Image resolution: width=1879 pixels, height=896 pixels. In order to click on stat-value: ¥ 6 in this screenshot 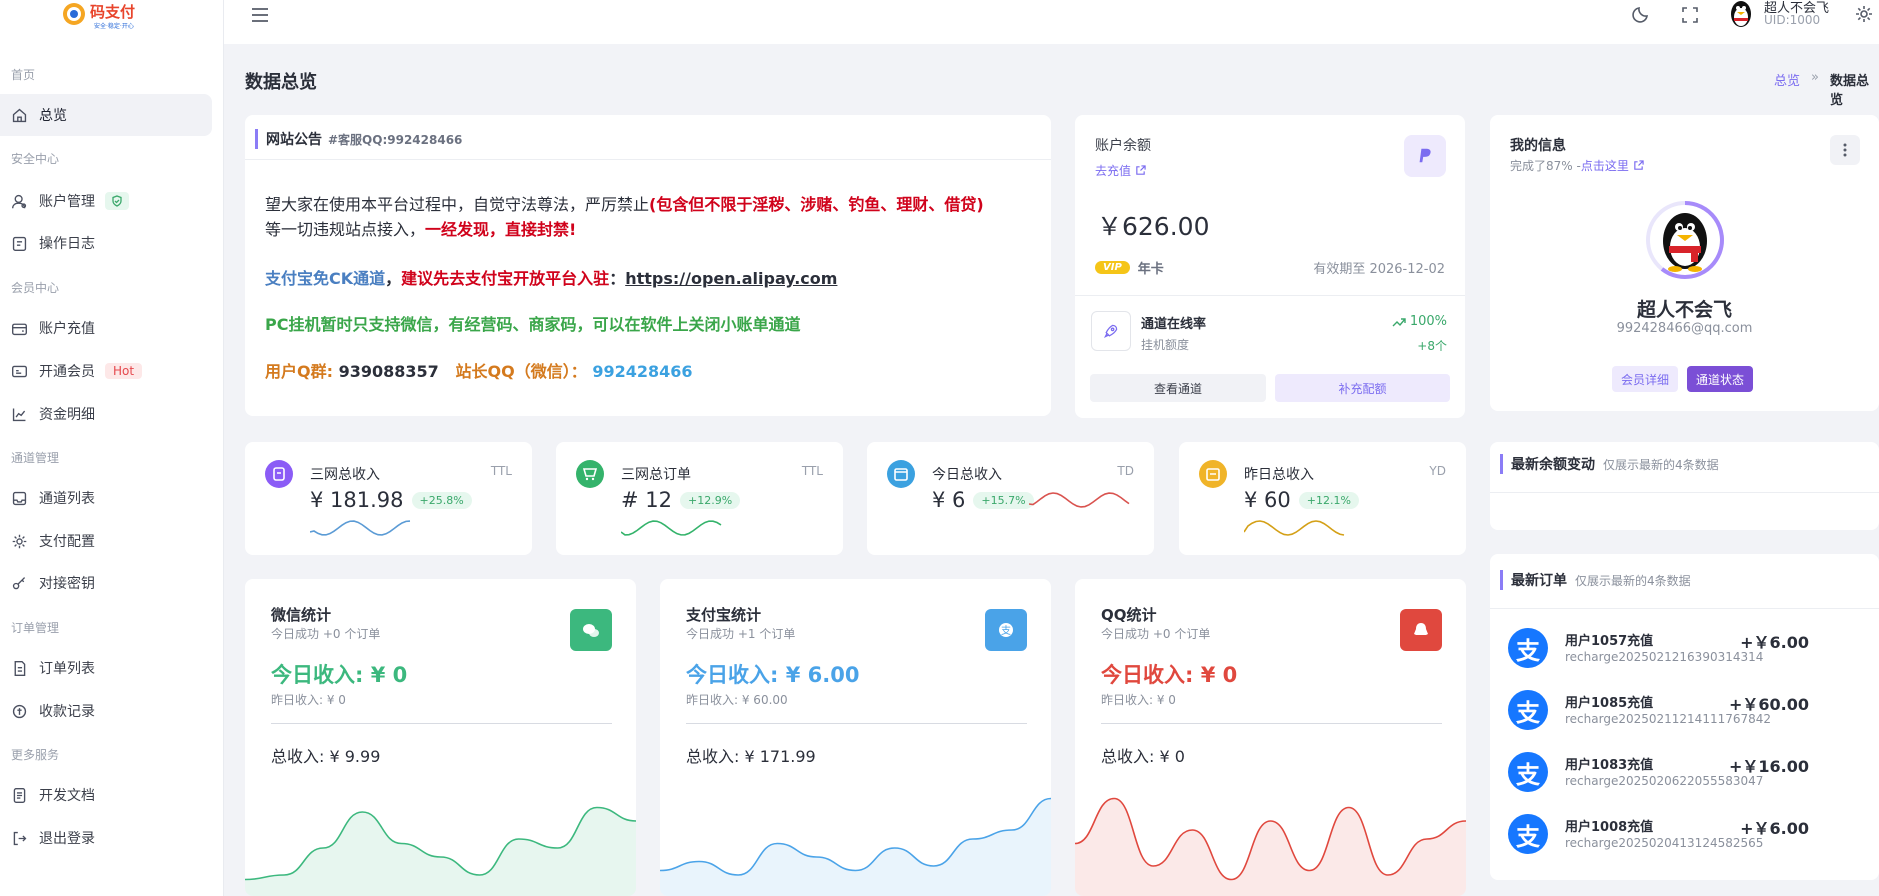, I will do `click(949, 500)`.